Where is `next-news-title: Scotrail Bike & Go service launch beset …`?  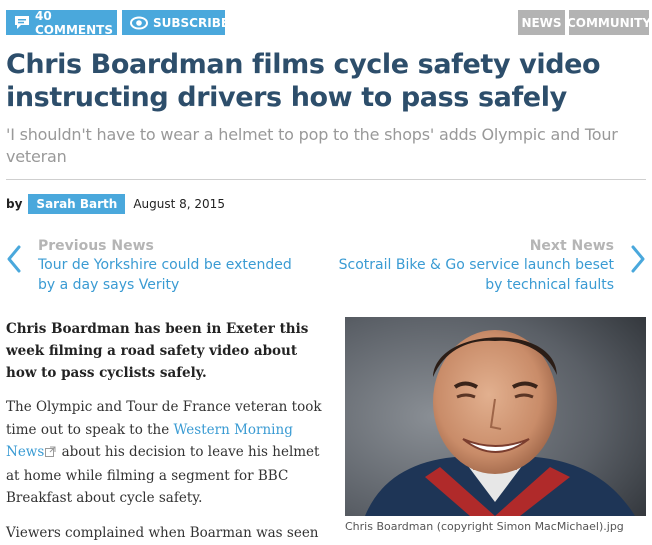
next-news-title: Scotrail Bike & Go service launch beset … is located at coordinates (469, 275).